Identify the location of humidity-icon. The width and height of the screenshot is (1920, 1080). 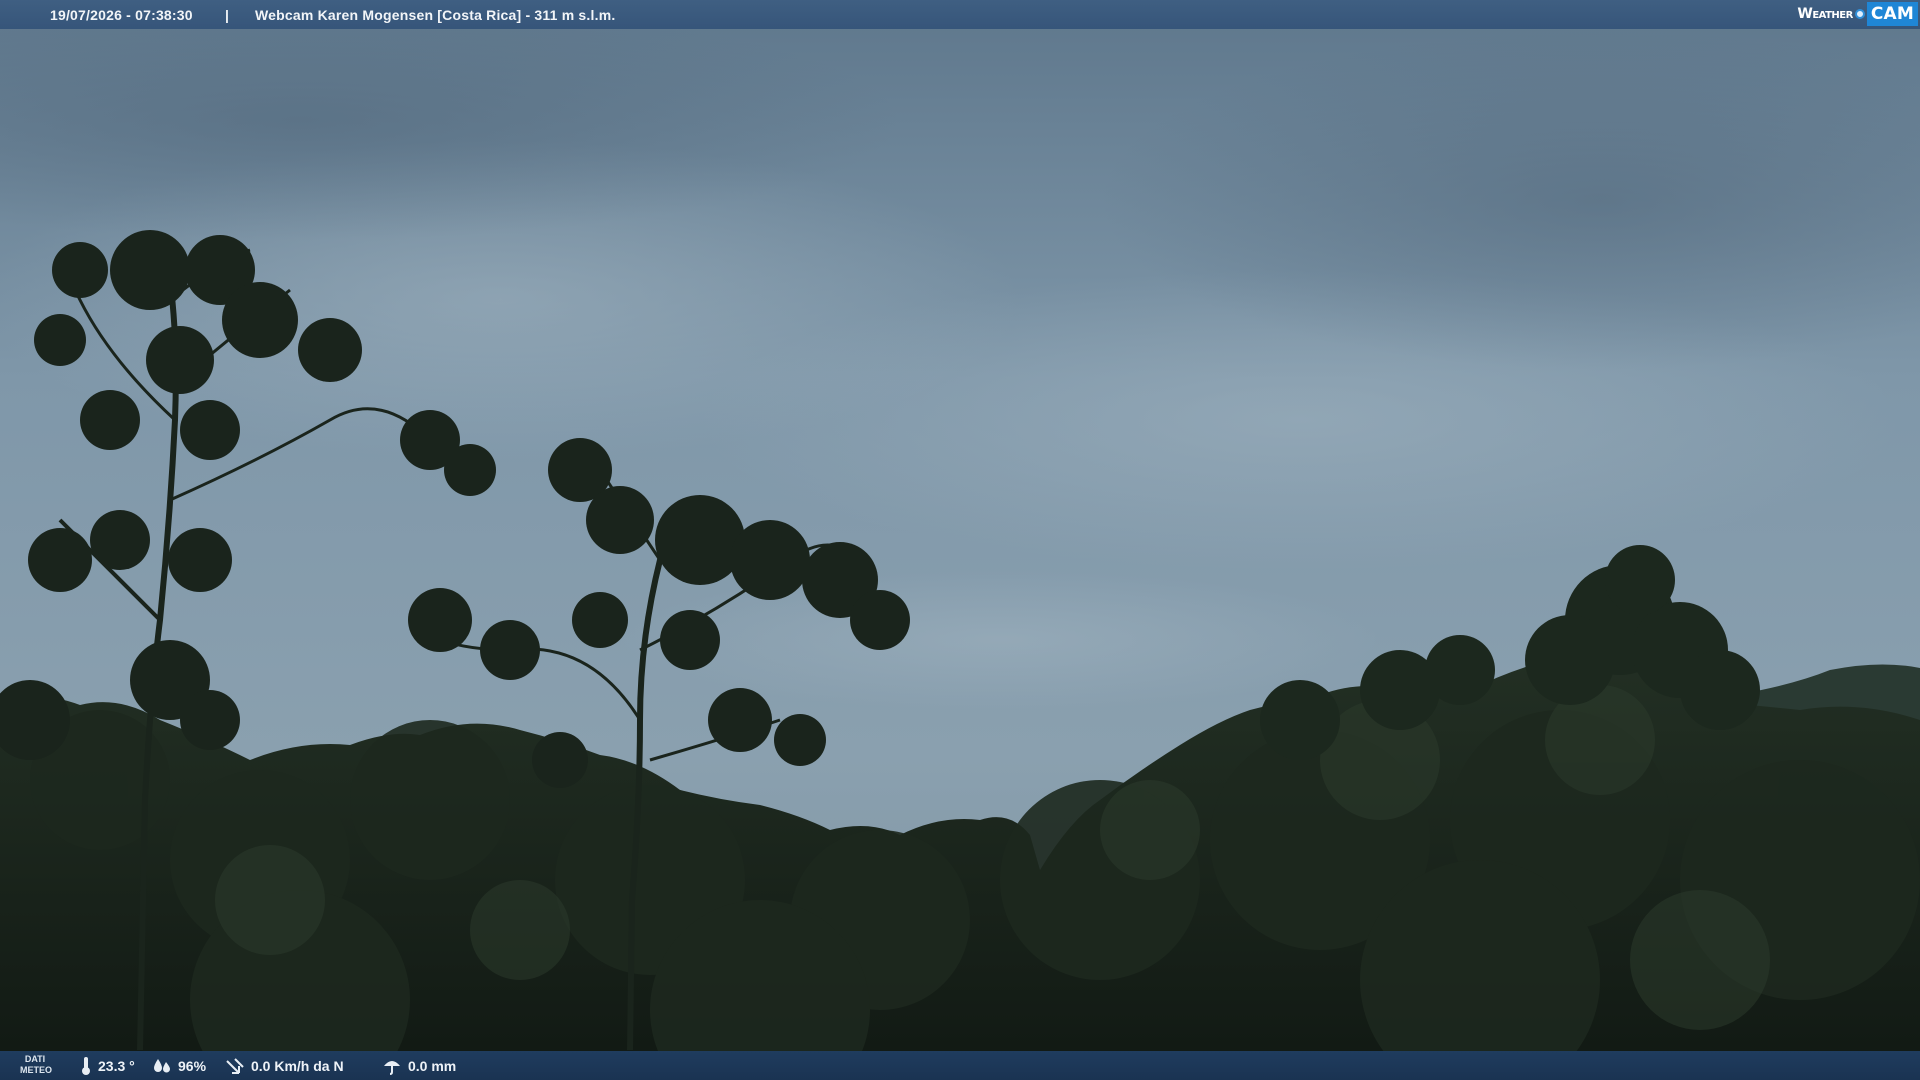
(162, 1065).